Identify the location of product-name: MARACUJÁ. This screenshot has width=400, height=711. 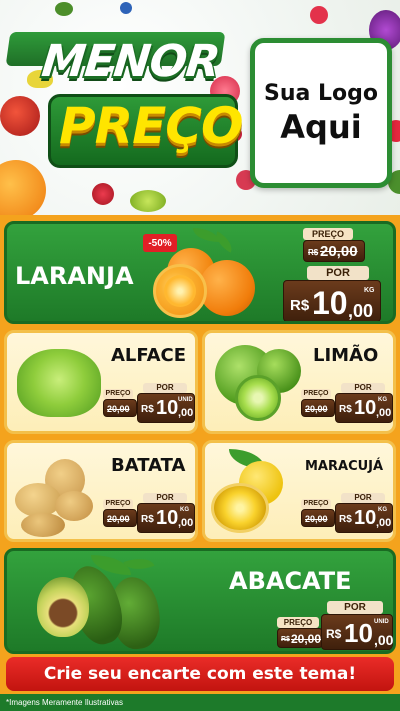
(344, 466).